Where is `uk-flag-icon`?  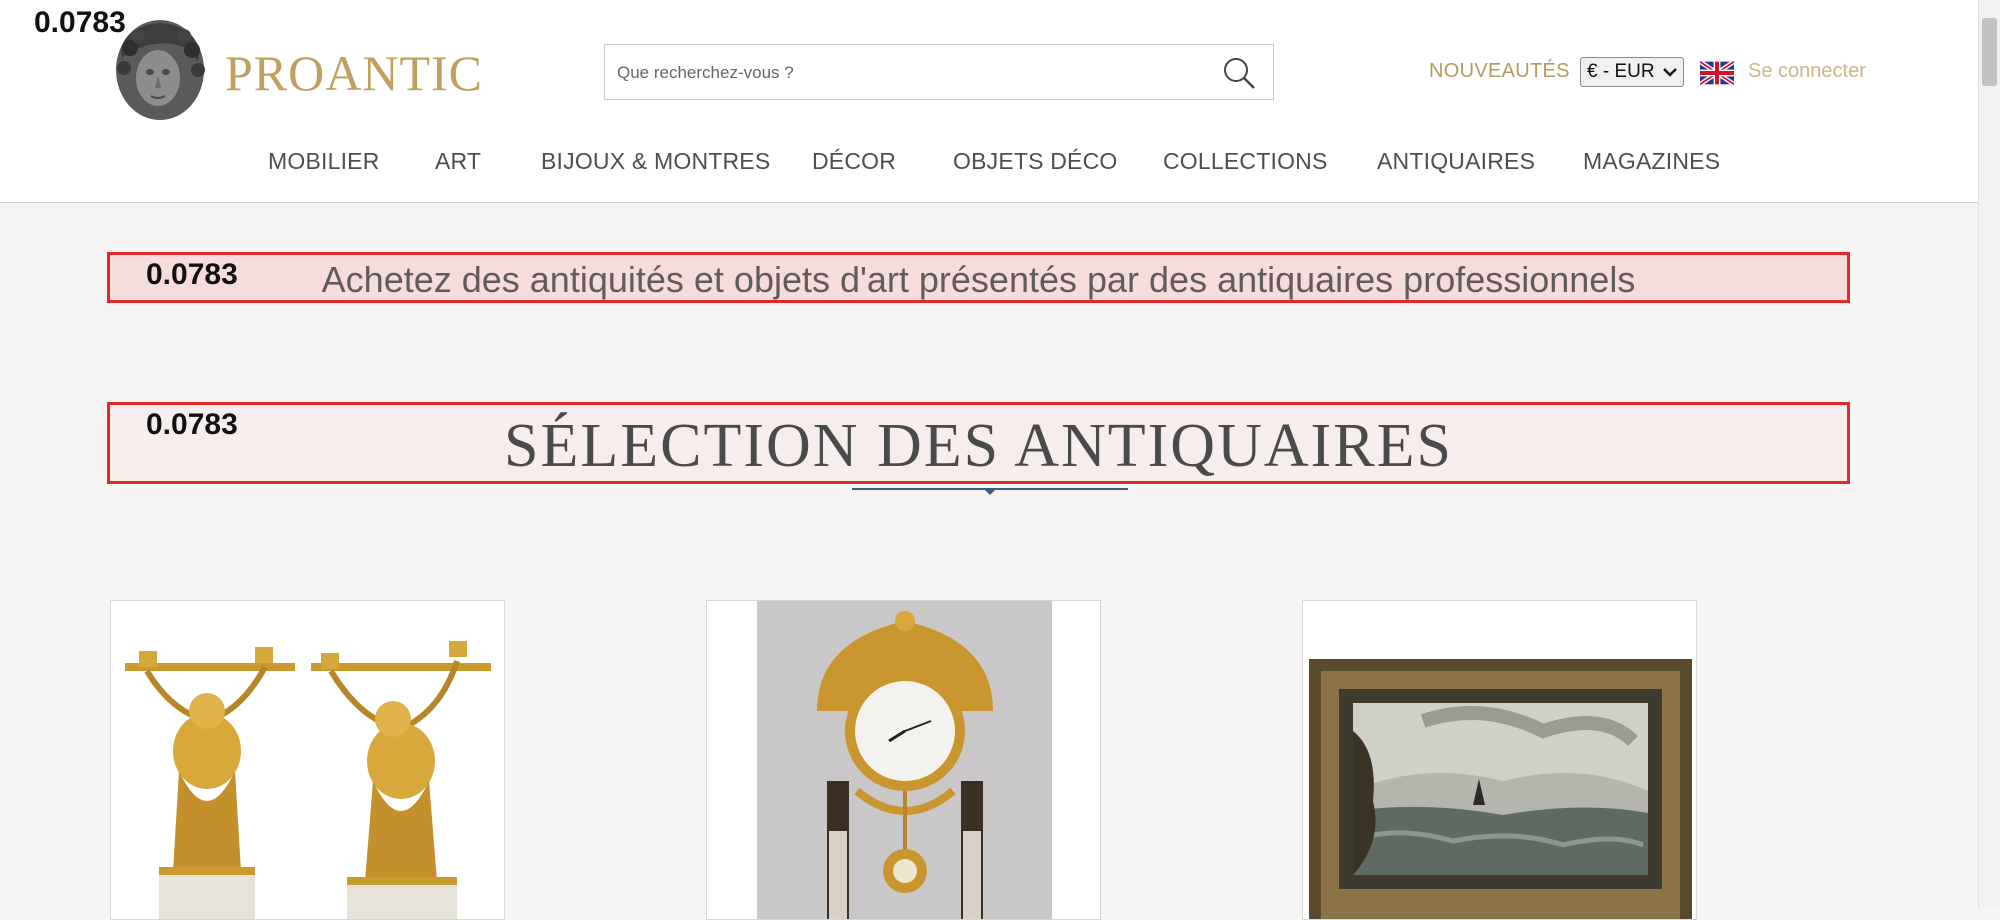
uk-flag-icon is located at coordinates (1717, 73).